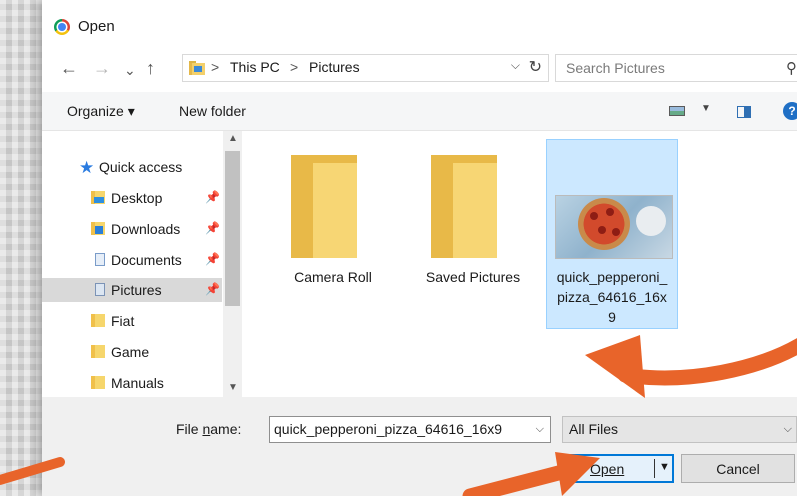 The width and height of the screenshot is (797, 496). I want to click on sidebar-item-fiat: Fiat, so click(132, 321).